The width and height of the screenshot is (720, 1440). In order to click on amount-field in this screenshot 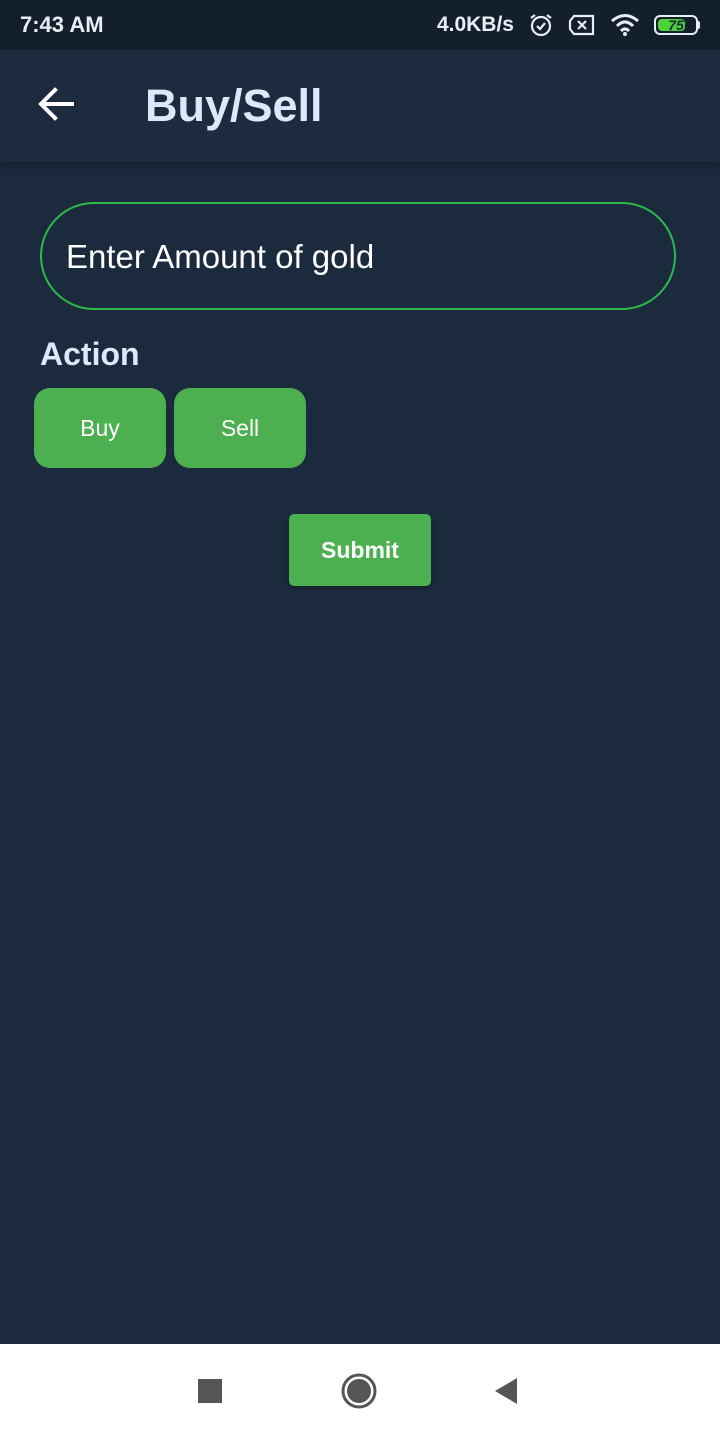, I will do `click(358, 256)`.